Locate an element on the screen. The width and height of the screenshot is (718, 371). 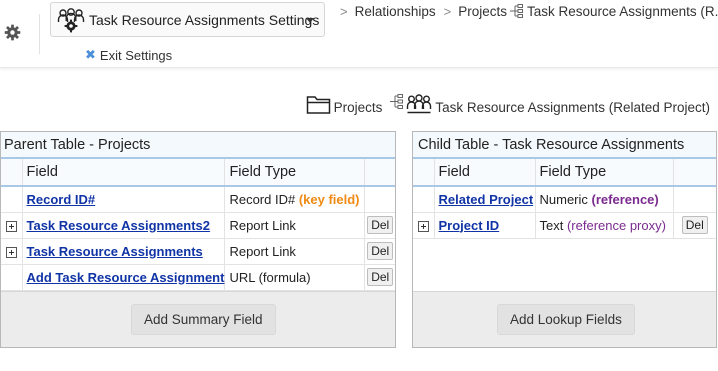
field-link: Task Resource Assignments is located at coordinates (115, 251).